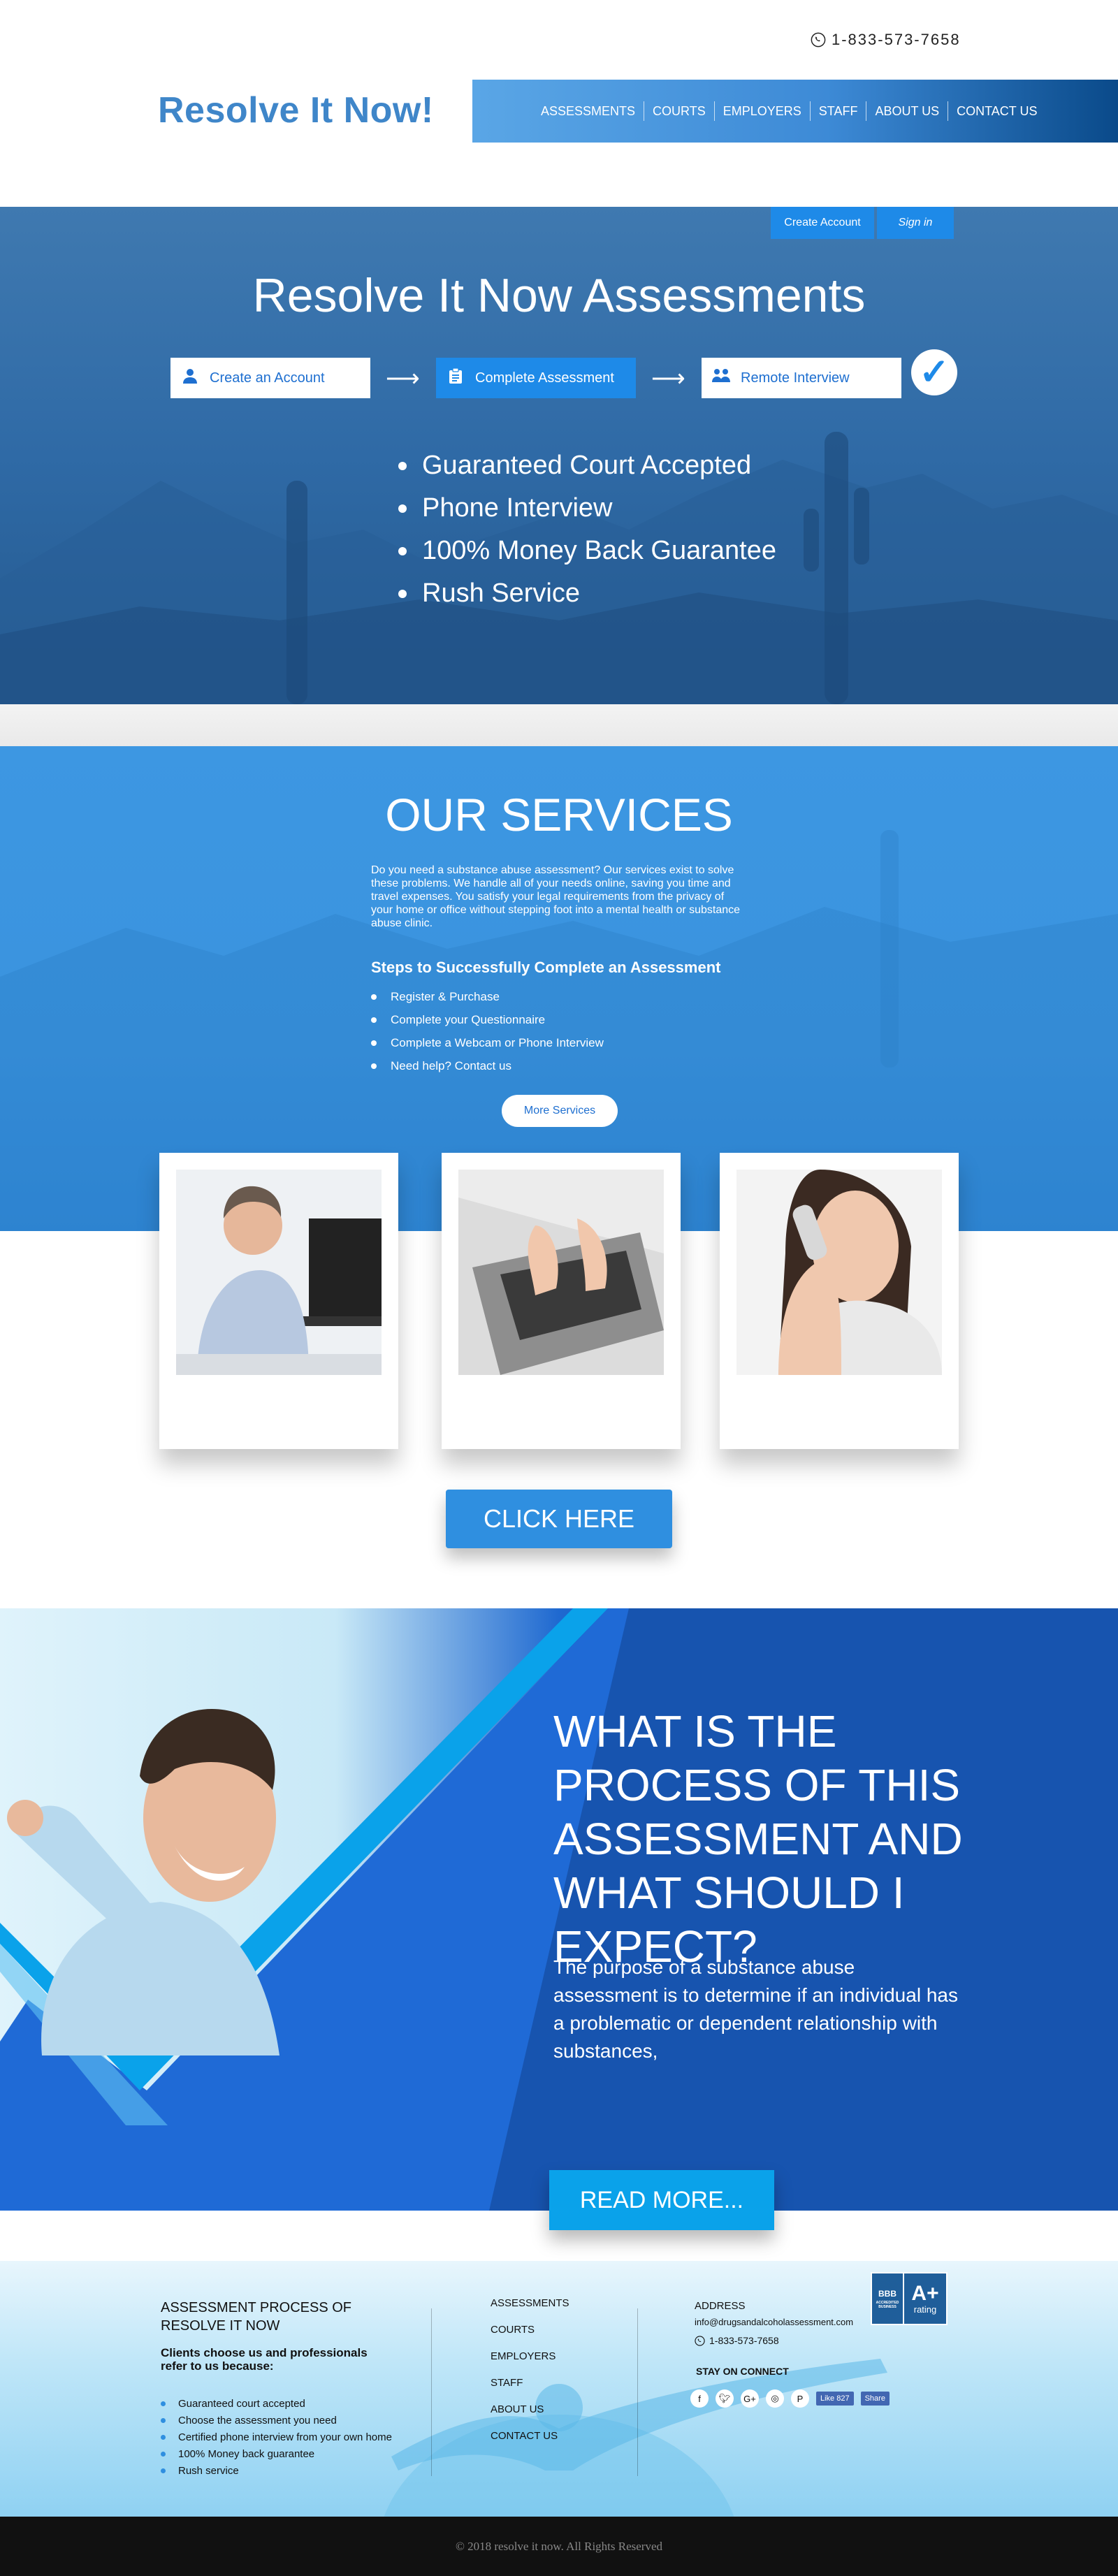 The image size is (1118, 2576). Describe the element at coordinates (823, 223) in the screenshot. I see `create-account-button: Create Account` at that location.